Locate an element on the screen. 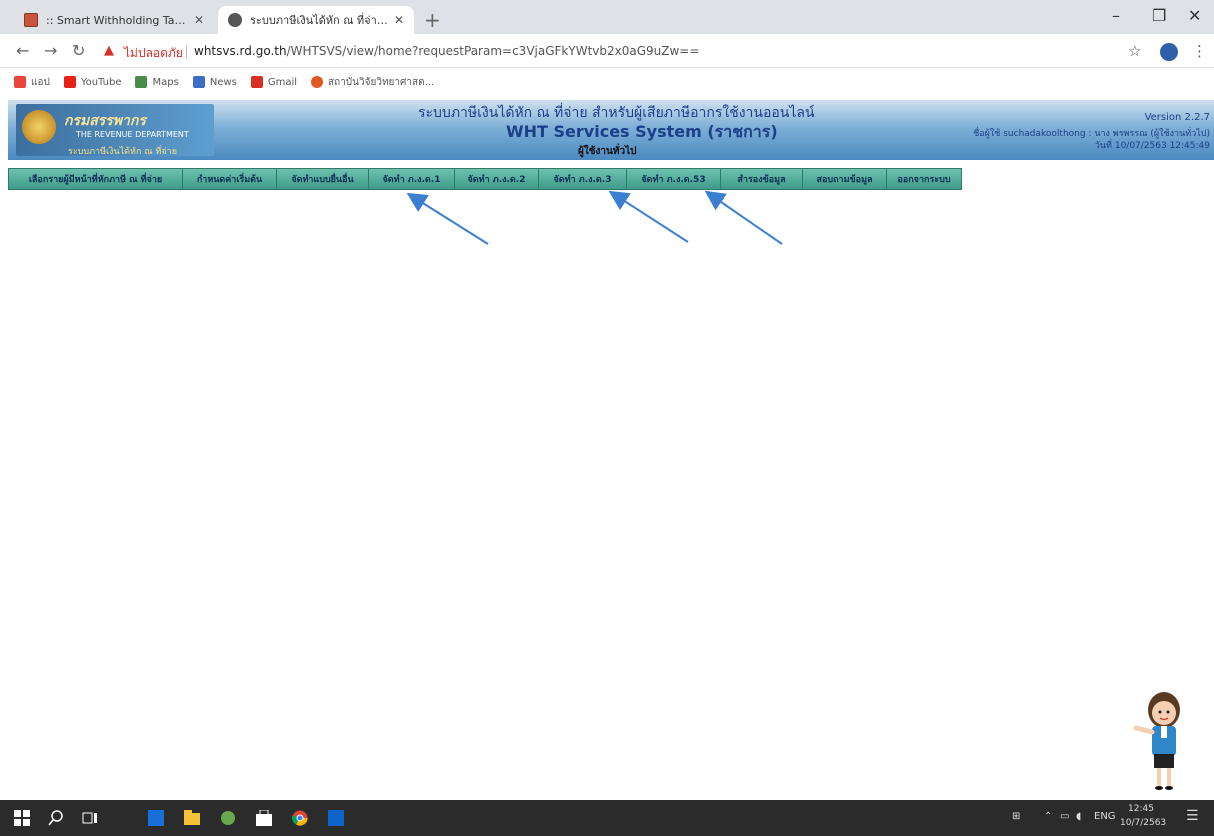  menu-pnd3: จัดทำ ภ.ง.ด.3 is located at coordinates (582, 179).